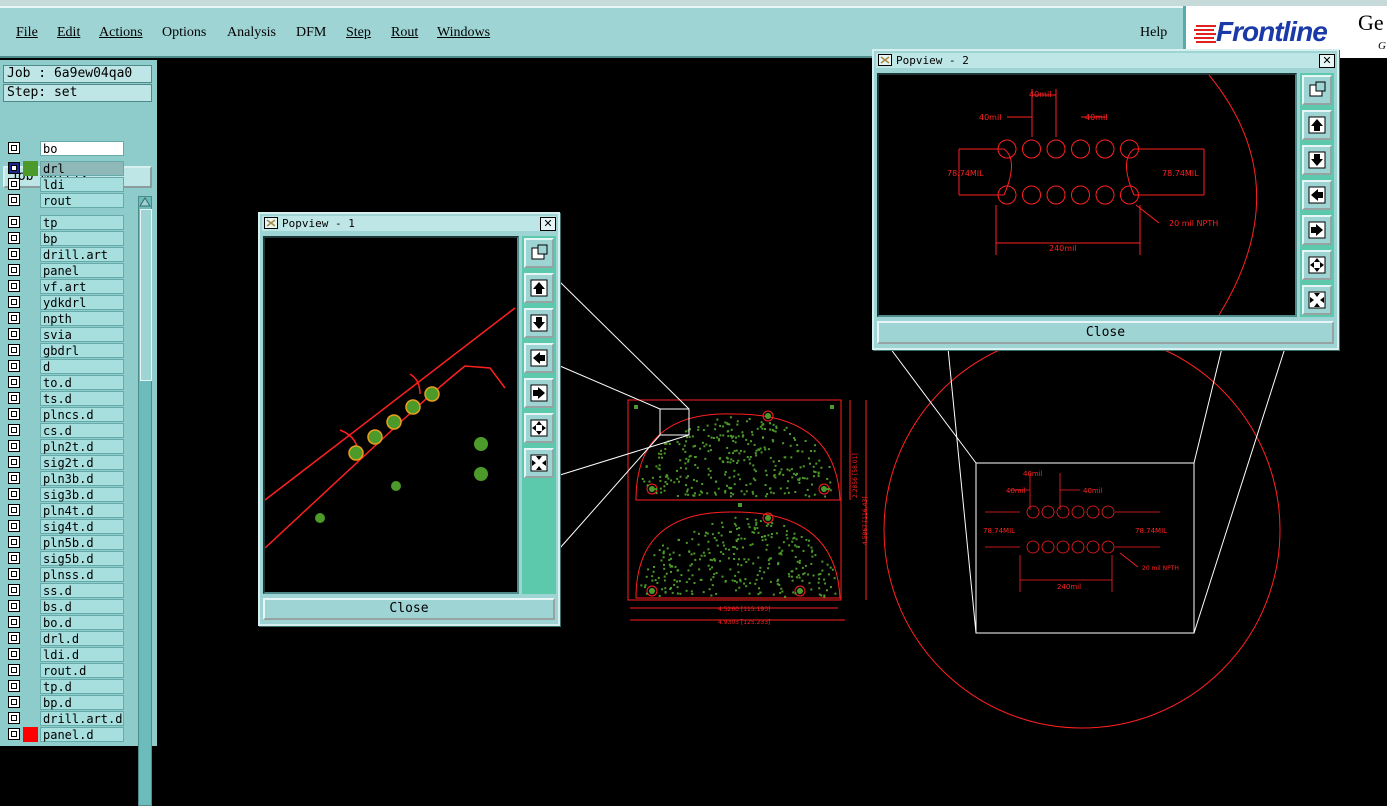 The image size is (1387, 806). I want to click on popview-2-close-button: Close, so click(1105, 332).